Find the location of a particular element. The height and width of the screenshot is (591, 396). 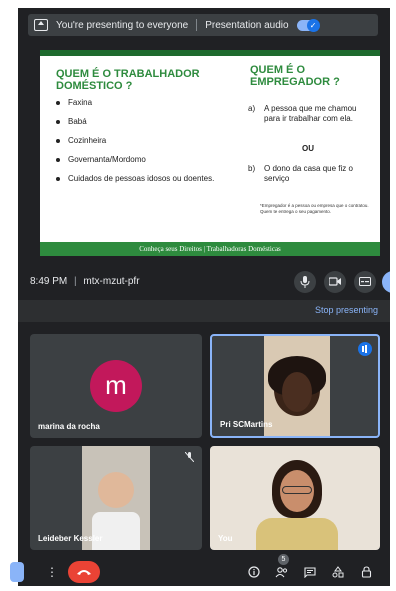

captions-icon is located at coordinates (365, 281).